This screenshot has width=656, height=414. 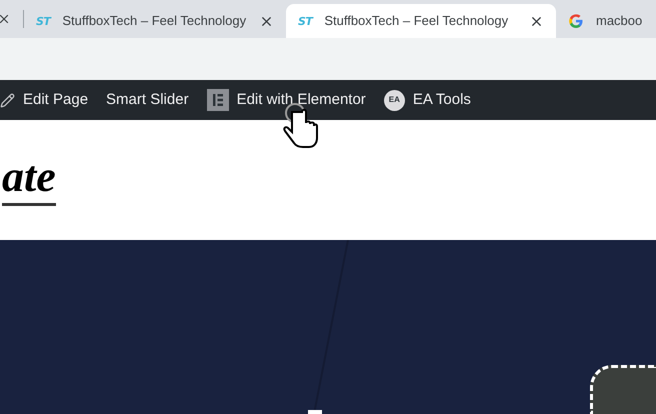 I want to click on elementor-icon, so click(x=217, y=100).